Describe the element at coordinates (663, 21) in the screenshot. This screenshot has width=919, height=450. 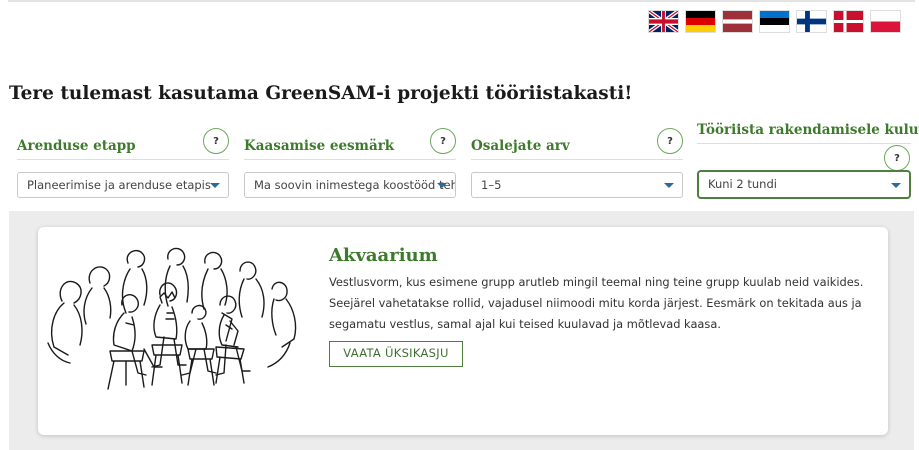
I see `uk-flag-icon` at that location.